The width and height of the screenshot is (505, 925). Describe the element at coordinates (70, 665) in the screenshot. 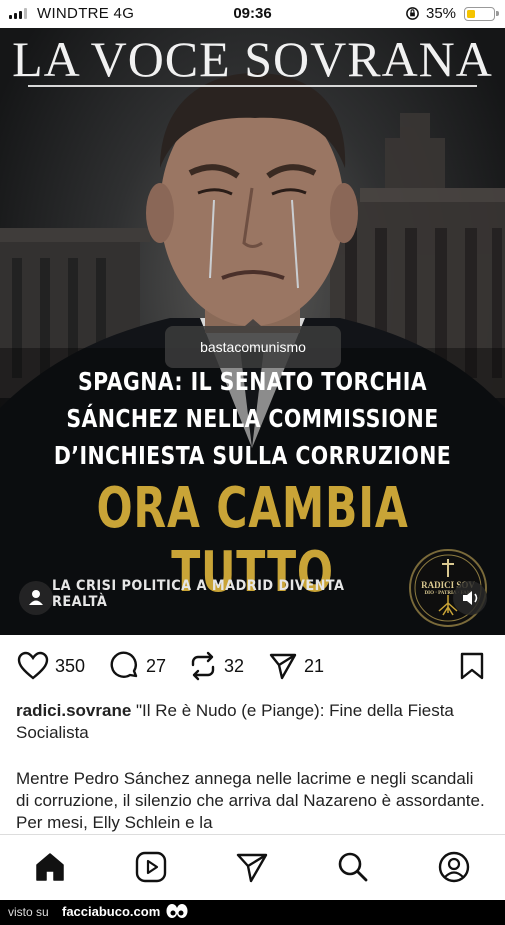

I see `like-count: 350` at that location.